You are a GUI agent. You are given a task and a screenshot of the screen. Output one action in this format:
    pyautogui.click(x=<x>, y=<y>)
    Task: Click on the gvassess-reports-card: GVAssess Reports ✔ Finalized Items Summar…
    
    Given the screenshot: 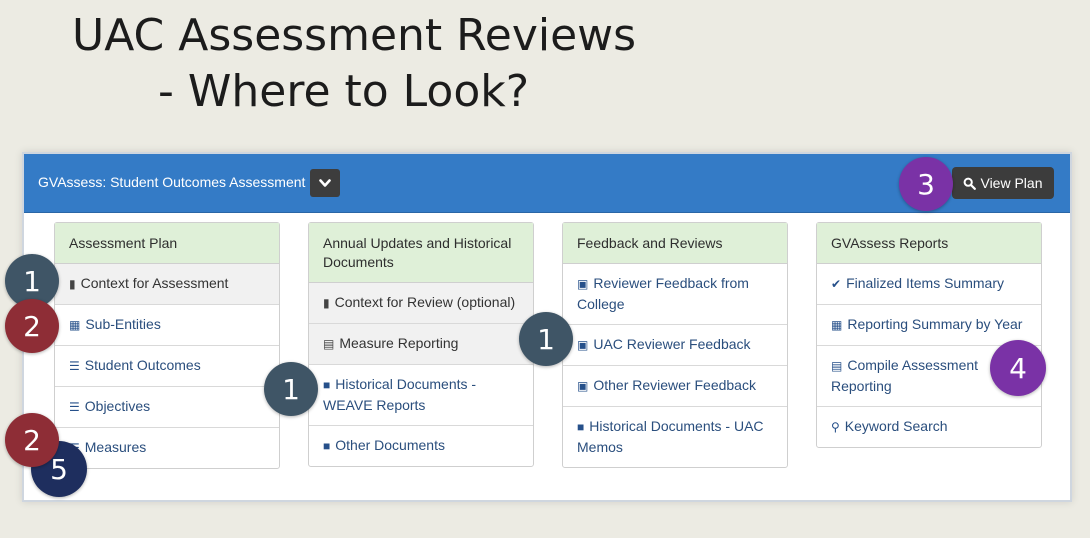 What is the action you would take?
    pyautogui.click(x=929, y=335)
    